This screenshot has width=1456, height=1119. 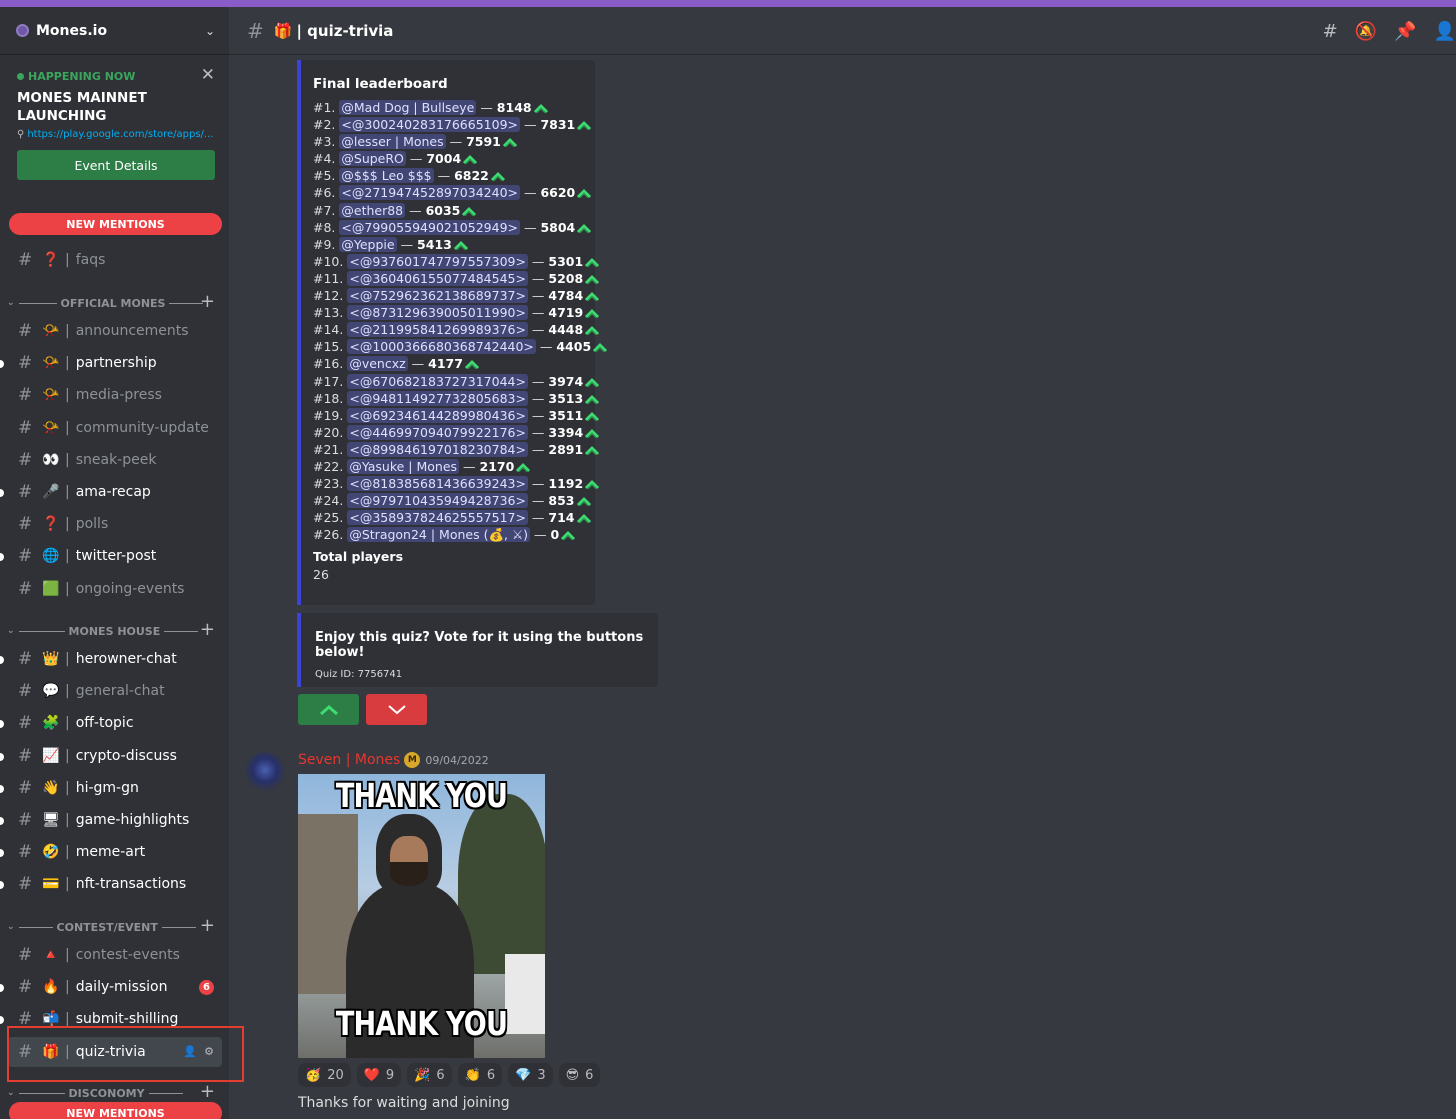 What do you see at coordinates (115, 460) in the screenshot?
I see `channel-sneak-peek: # 👀 | sneak-peek` at bounding box center [115, 460].